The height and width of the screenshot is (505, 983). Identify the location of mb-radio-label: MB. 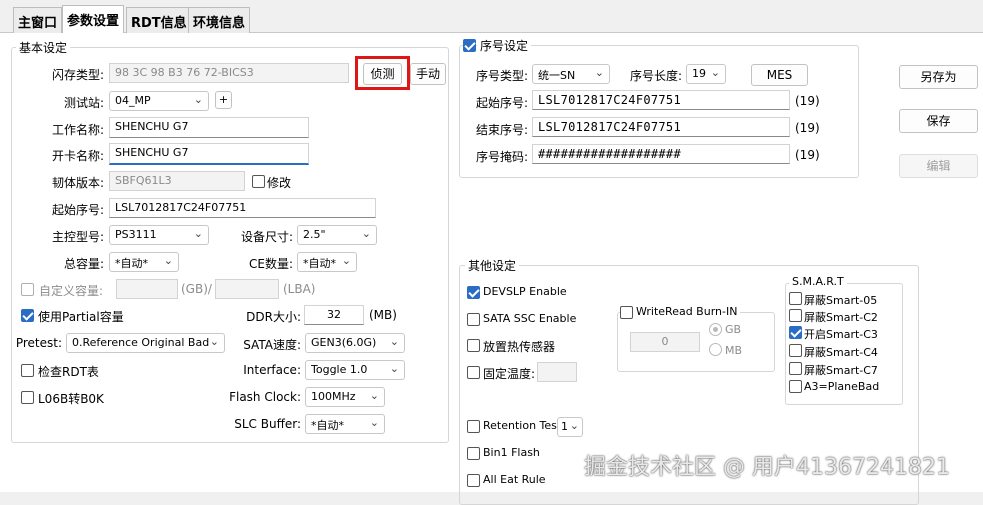
(734, 350).